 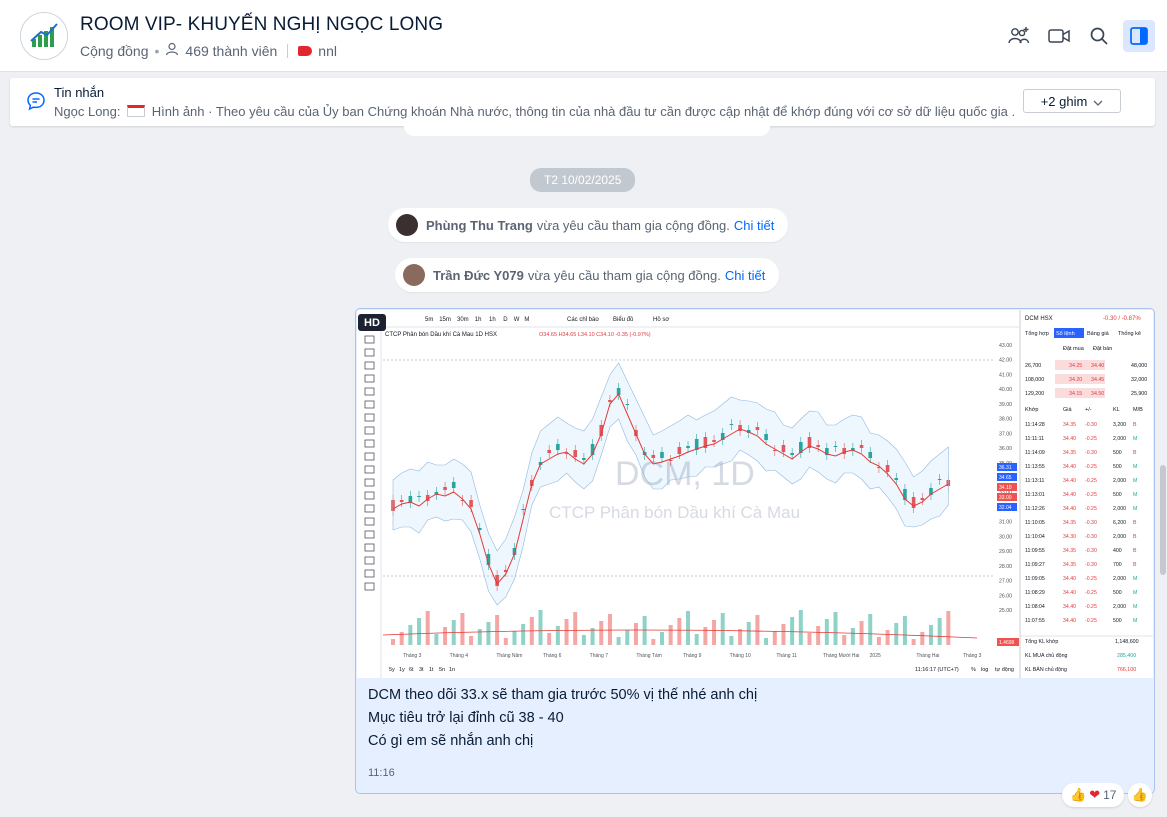 I want to click on indicators-label: Các chỉ báo, so click(x=583, y=319).